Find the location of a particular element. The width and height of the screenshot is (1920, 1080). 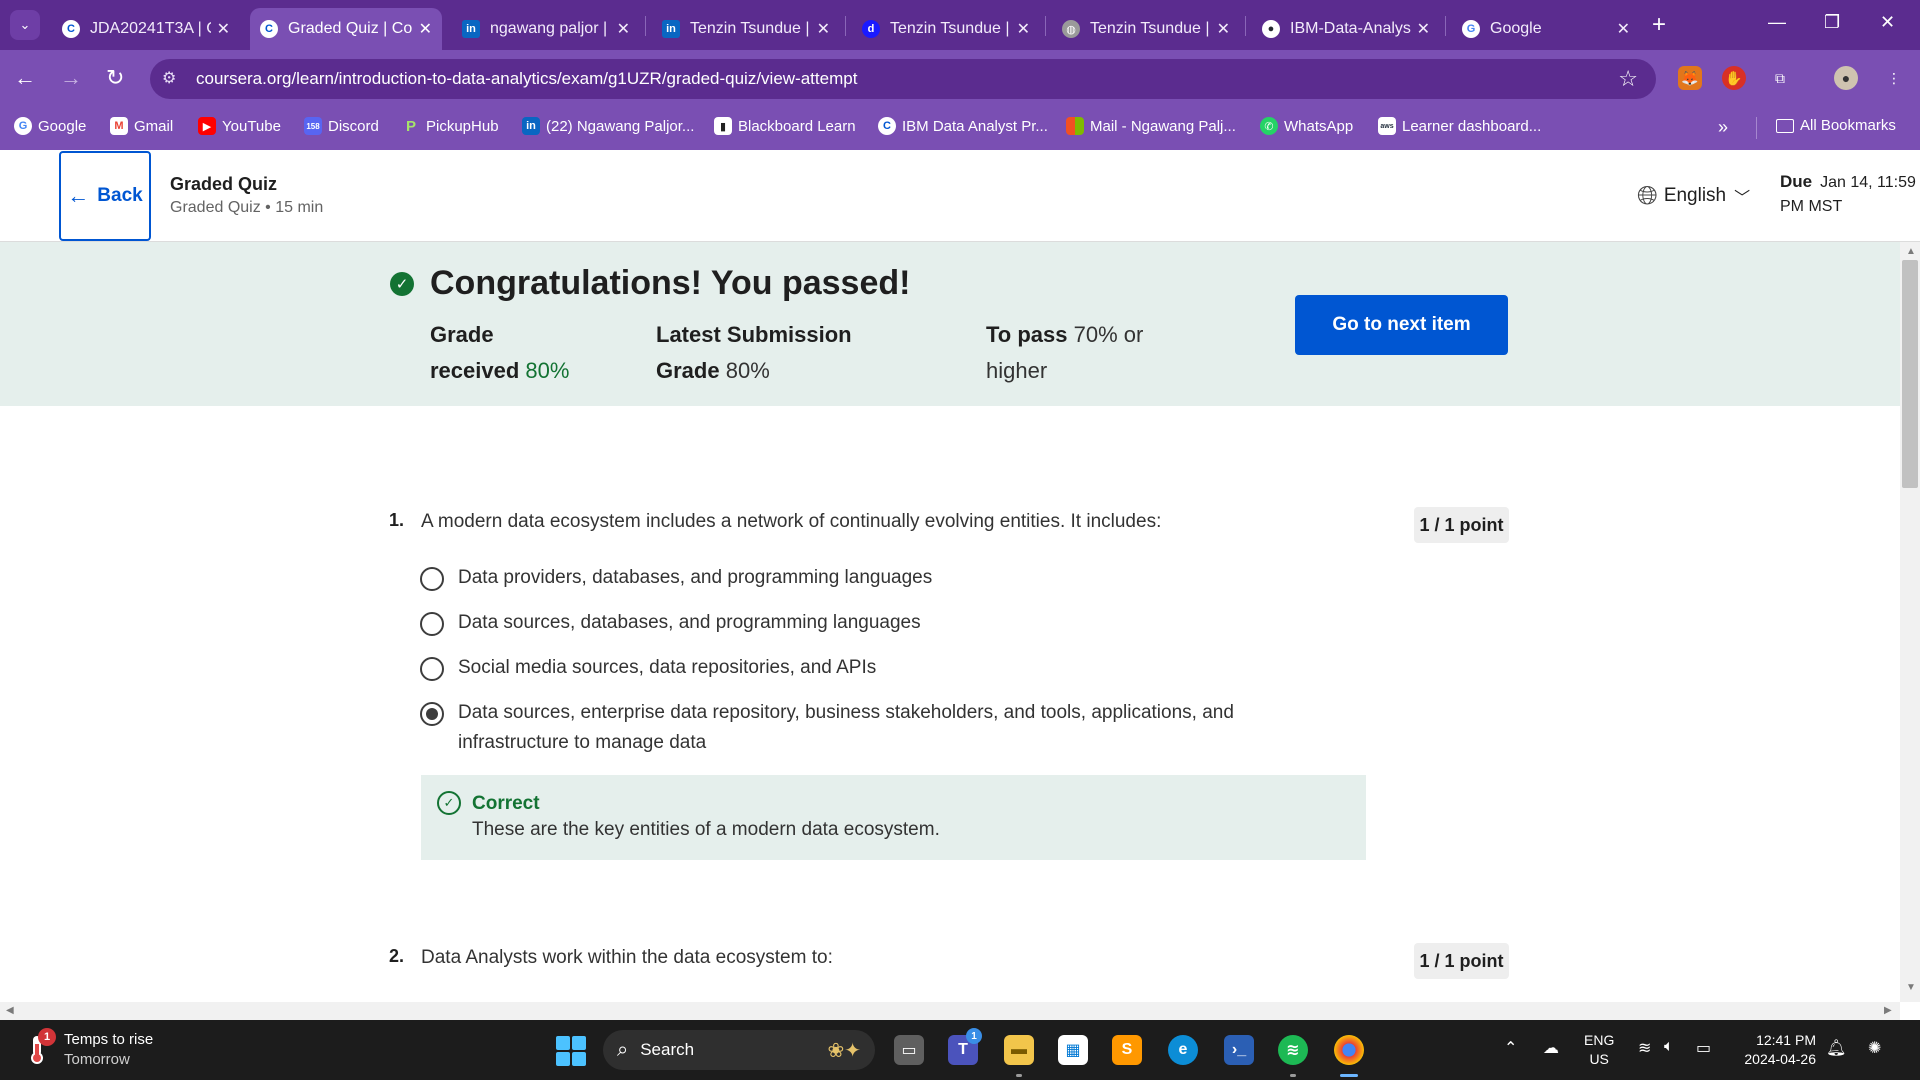

site-settings-icon: ⚙ is located at coordinates (169, 78).